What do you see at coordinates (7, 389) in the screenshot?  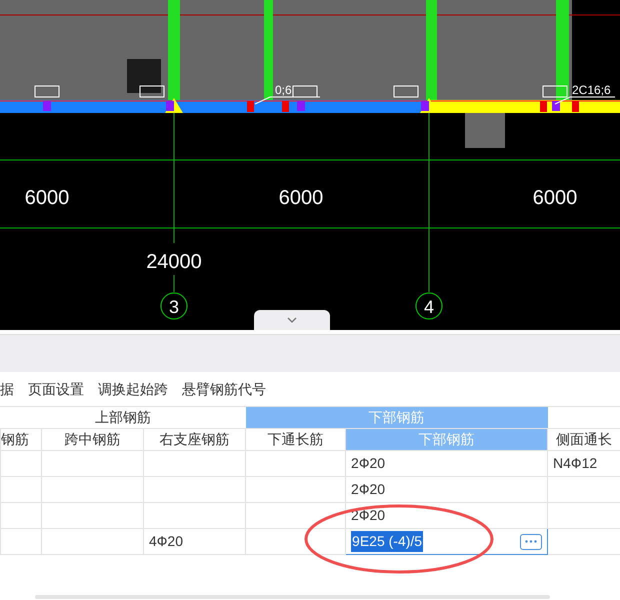 I see `toolbar-item: 据` at bounding box center [7, 389].